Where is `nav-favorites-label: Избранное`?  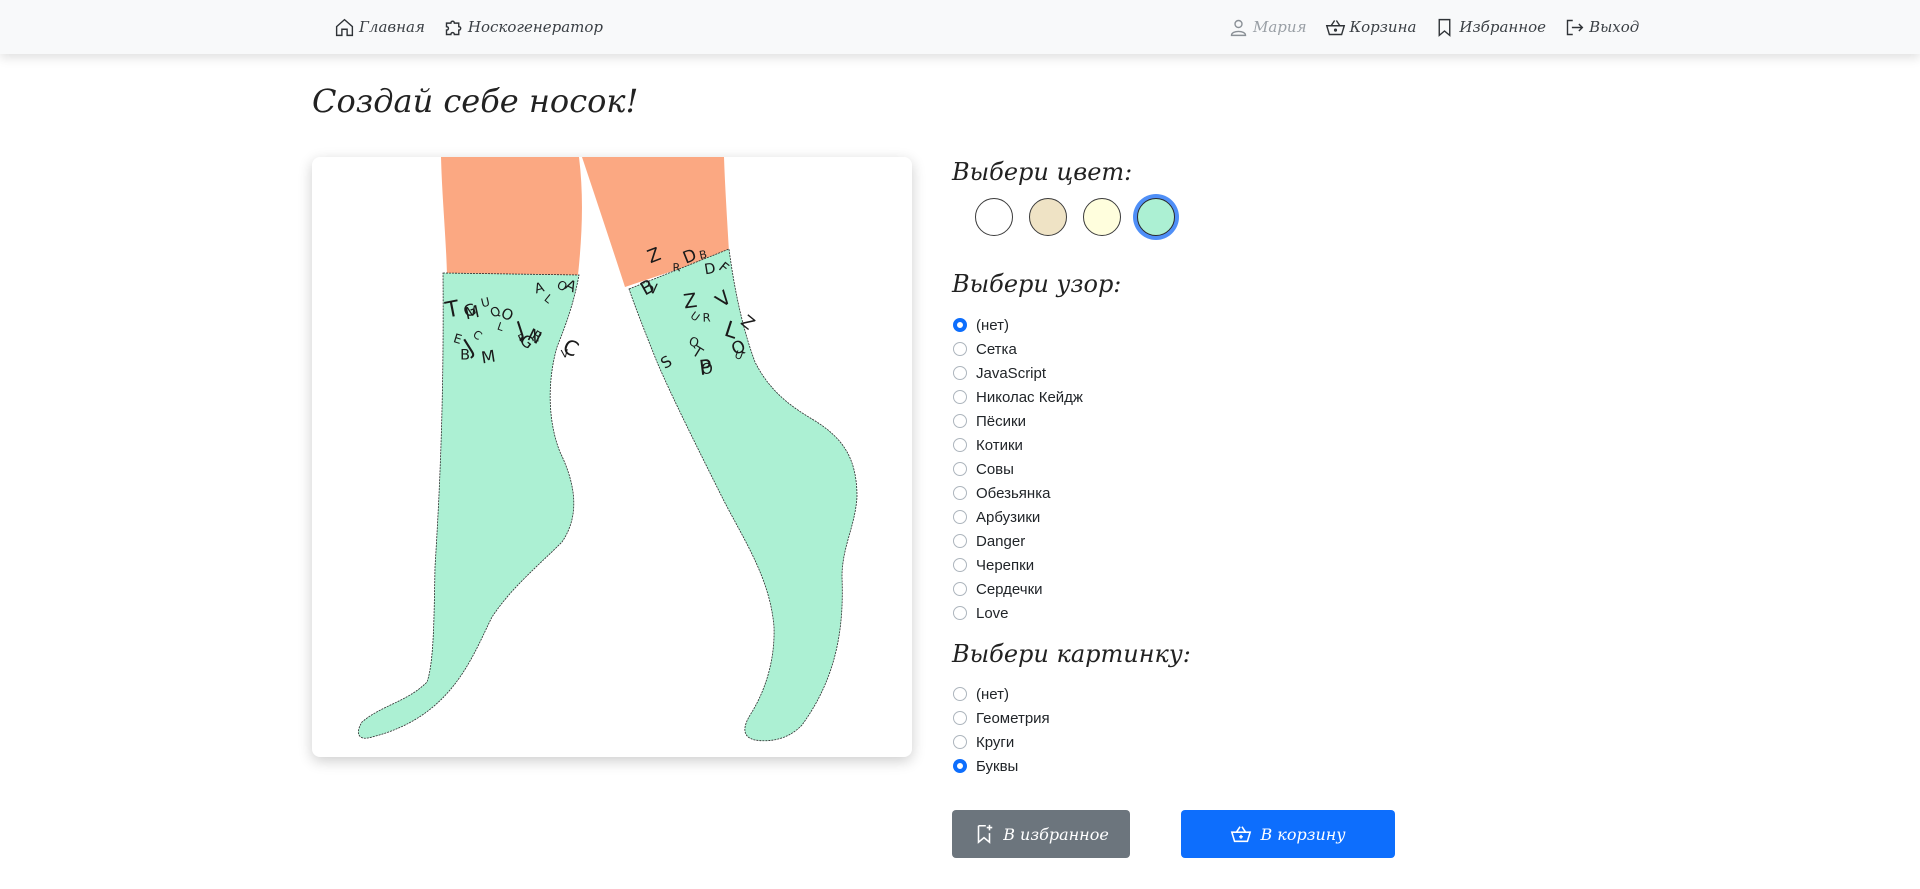
nav-favorites-label: Избранное is located at coordinates (1503, 27).